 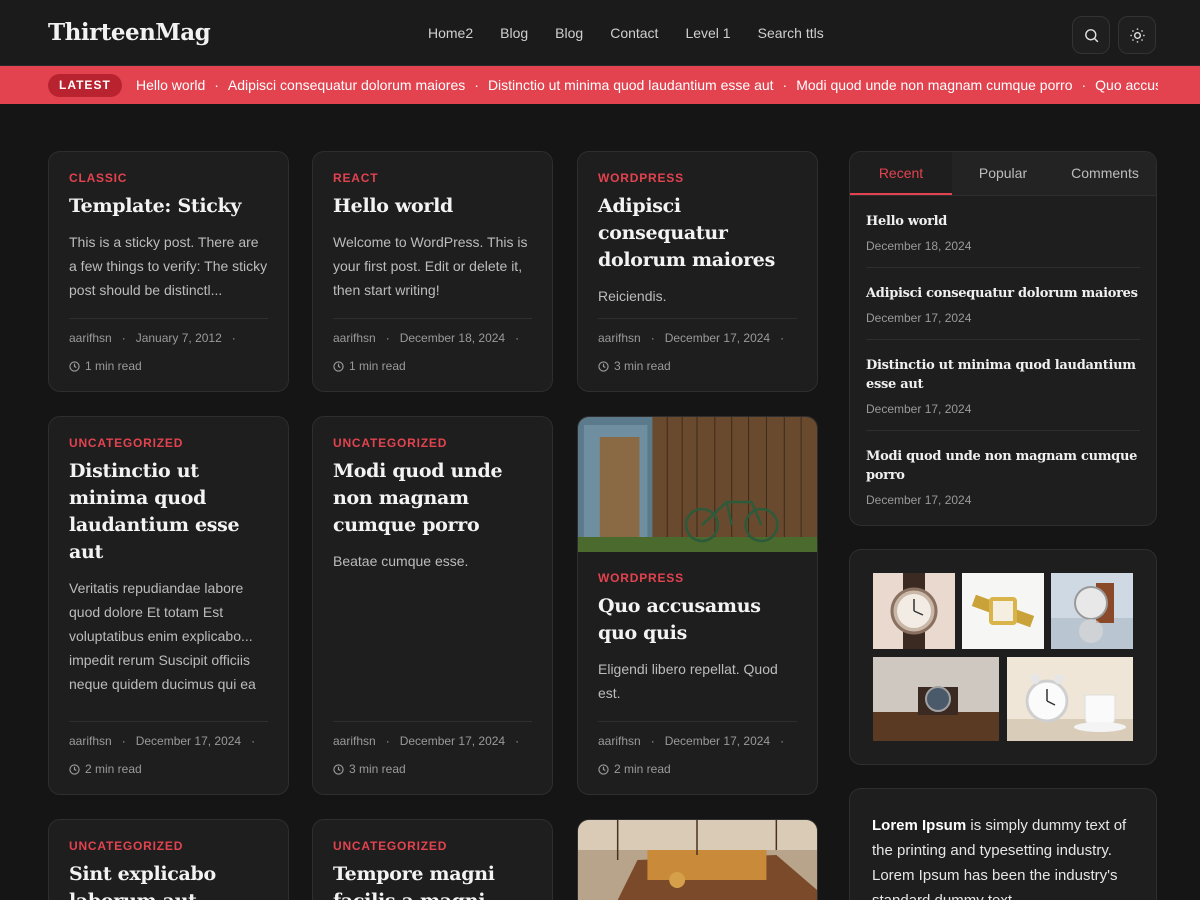 I want to click on nav-item-level-1: Level 1, so click(x=707, y=33).